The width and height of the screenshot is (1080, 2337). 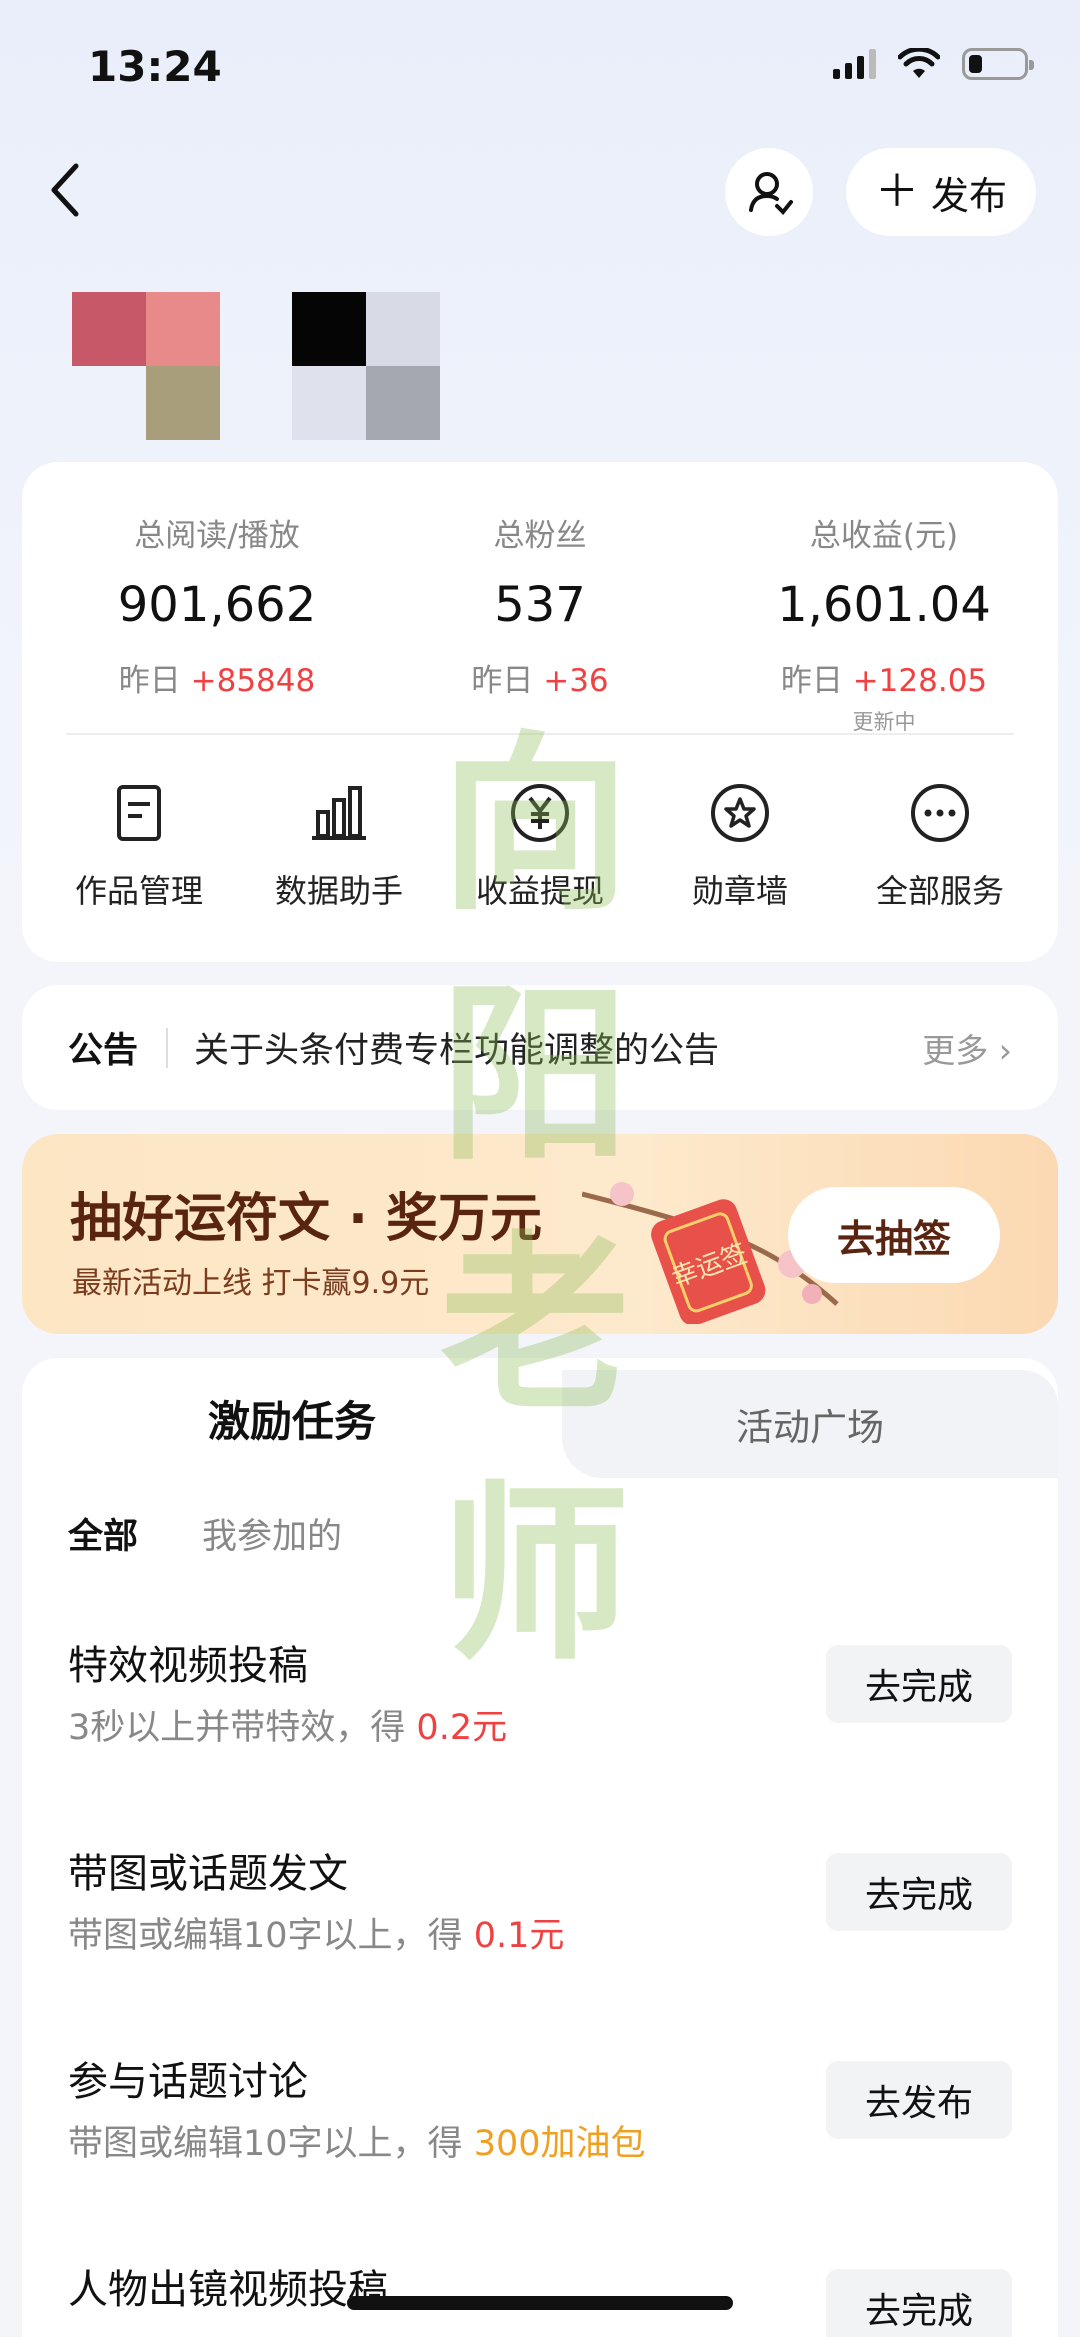 I want to click on notice-more-link: 更多 ›, so click(x=967, y=1048).